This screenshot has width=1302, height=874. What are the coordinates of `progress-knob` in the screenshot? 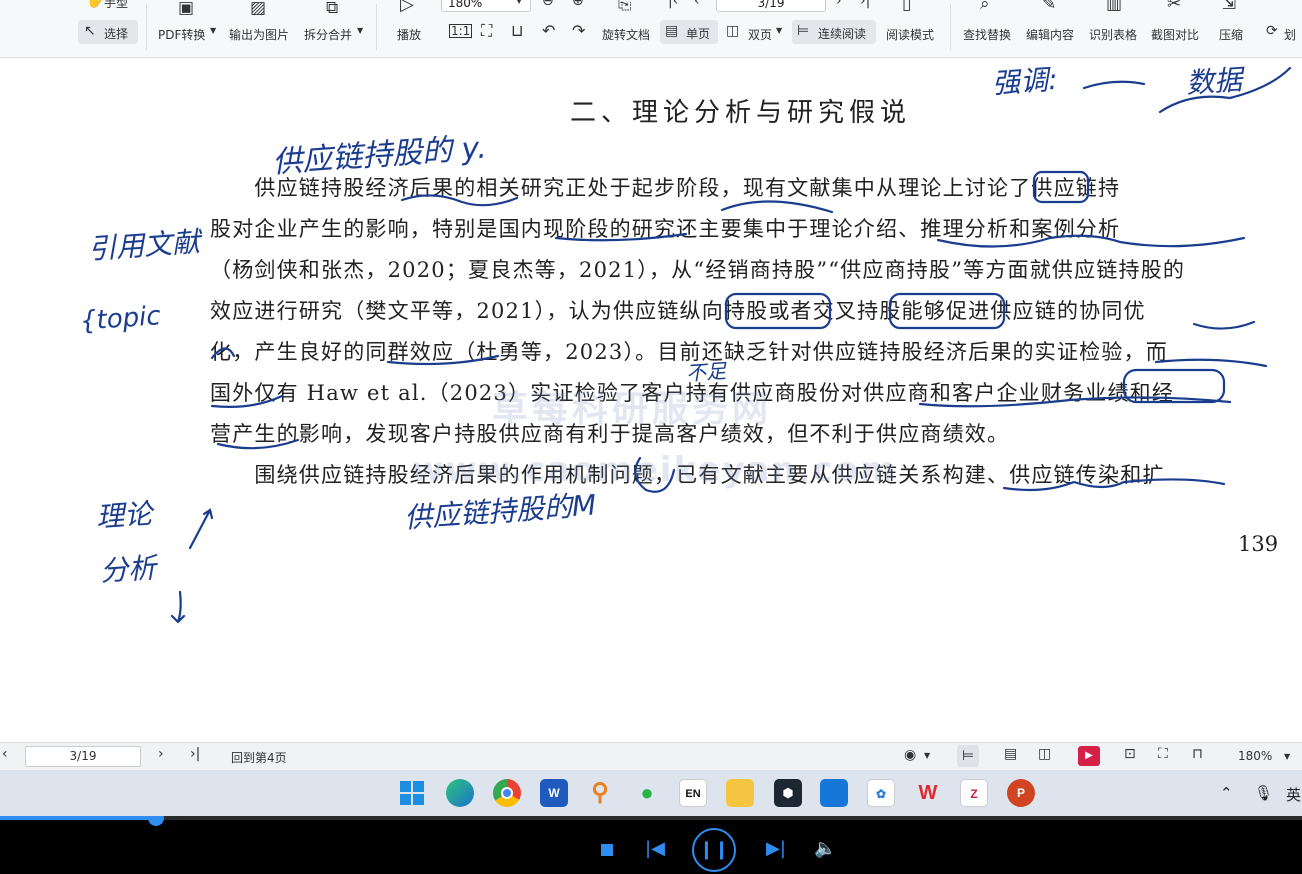 It's located at (156, 821).